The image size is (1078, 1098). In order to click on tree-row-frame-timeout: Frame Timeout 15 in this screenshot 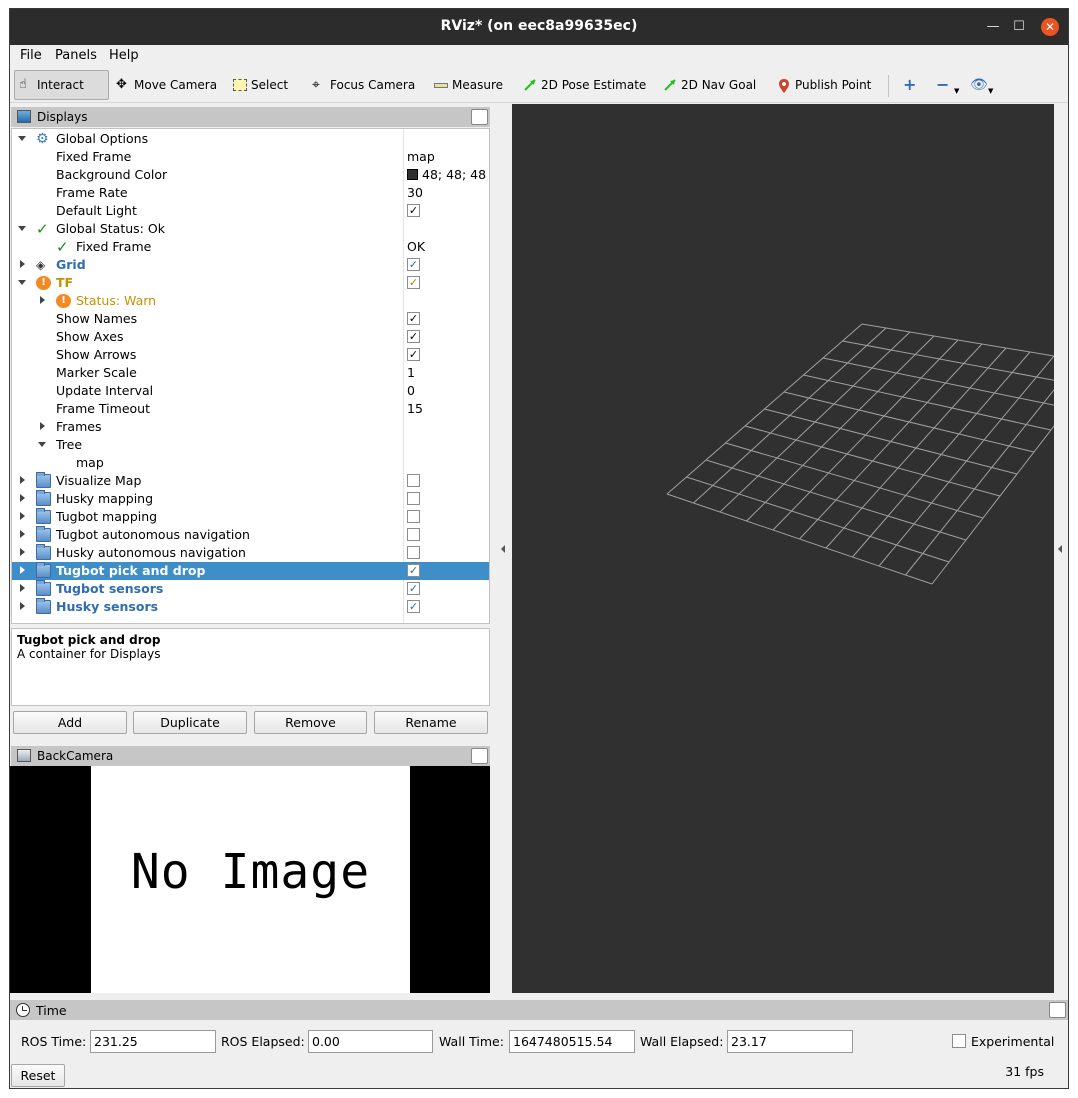, I will do `click(250, 409)`.